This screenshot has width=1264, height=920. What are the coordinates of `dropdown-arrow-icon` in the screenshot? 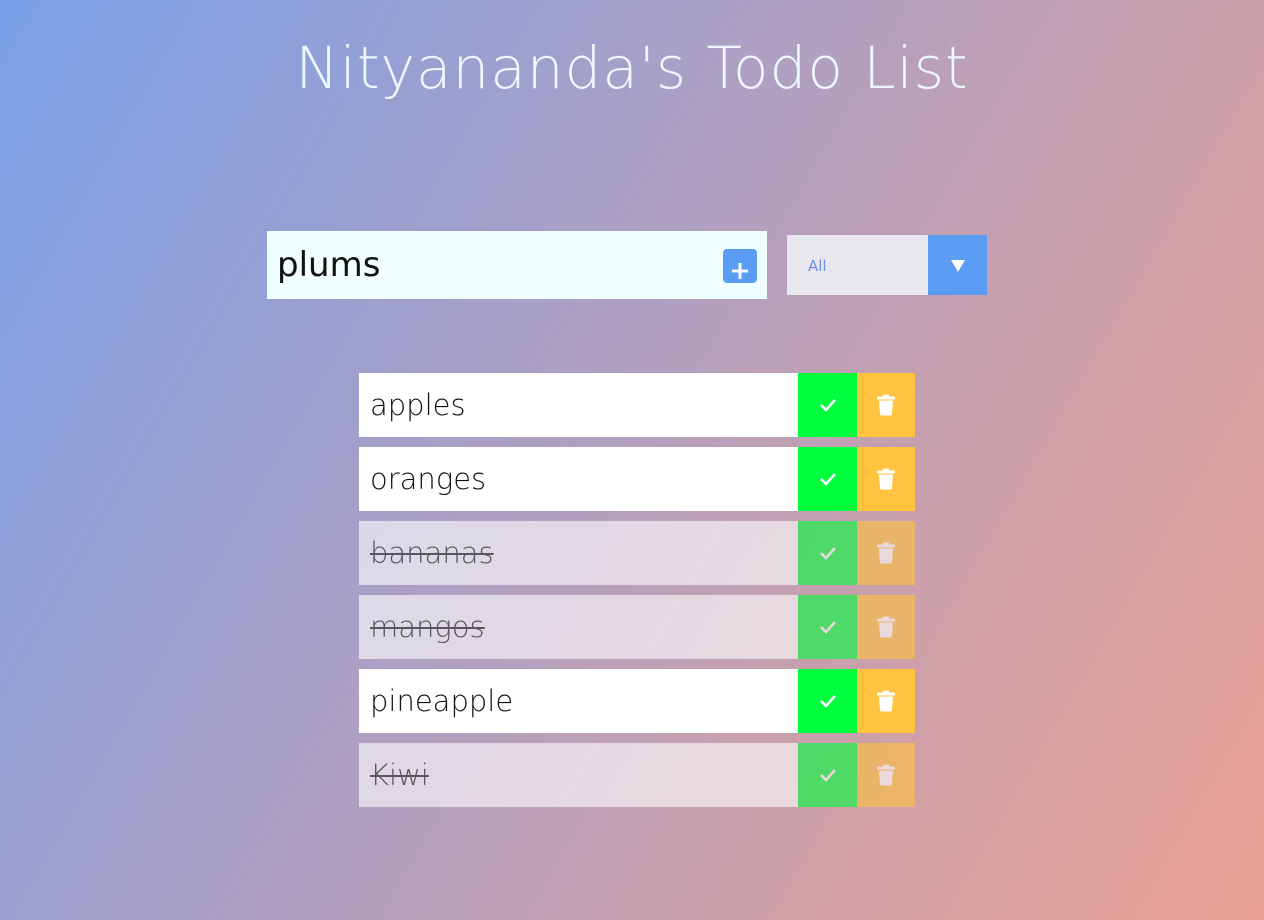 It's located at (957, 266).